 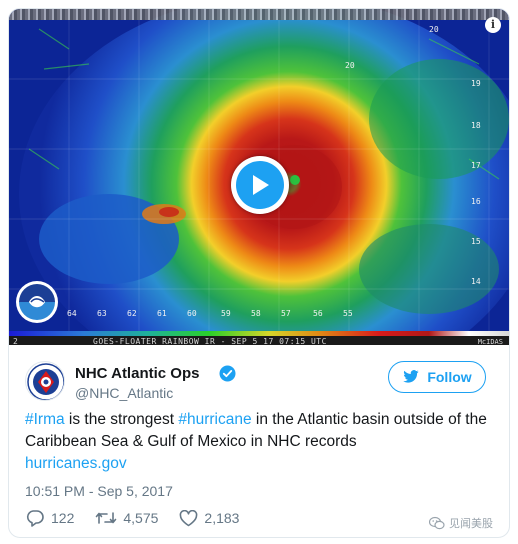 I want to click on grid-label: 17, so click(x=476, y=165).